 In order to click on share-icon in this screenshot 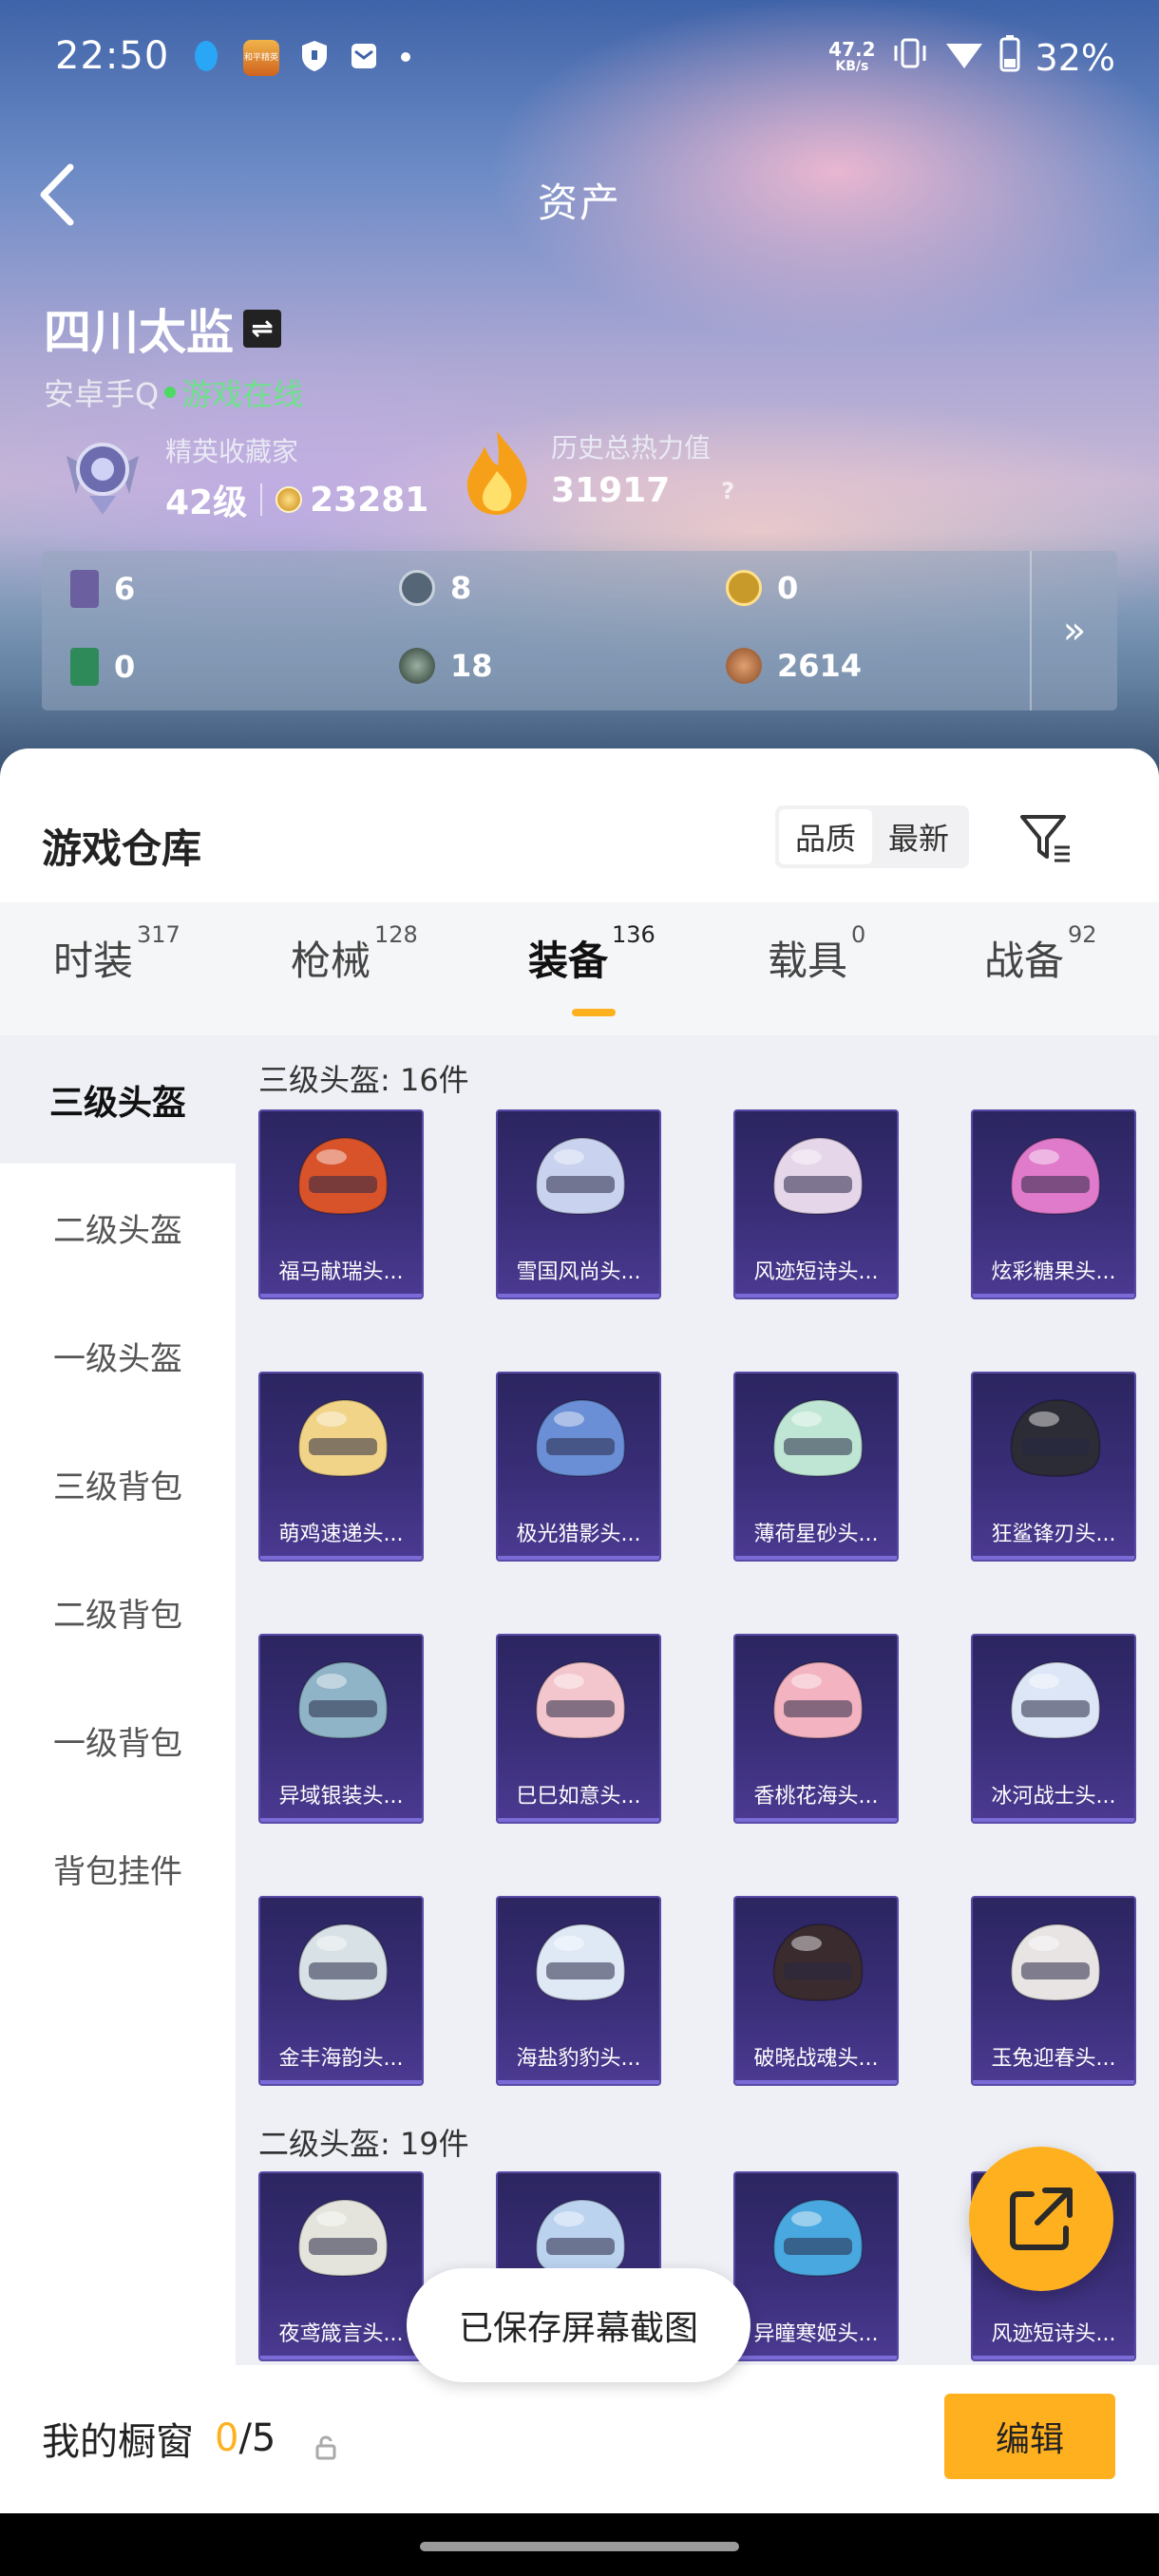, I will do `click(1041, 2219)`.